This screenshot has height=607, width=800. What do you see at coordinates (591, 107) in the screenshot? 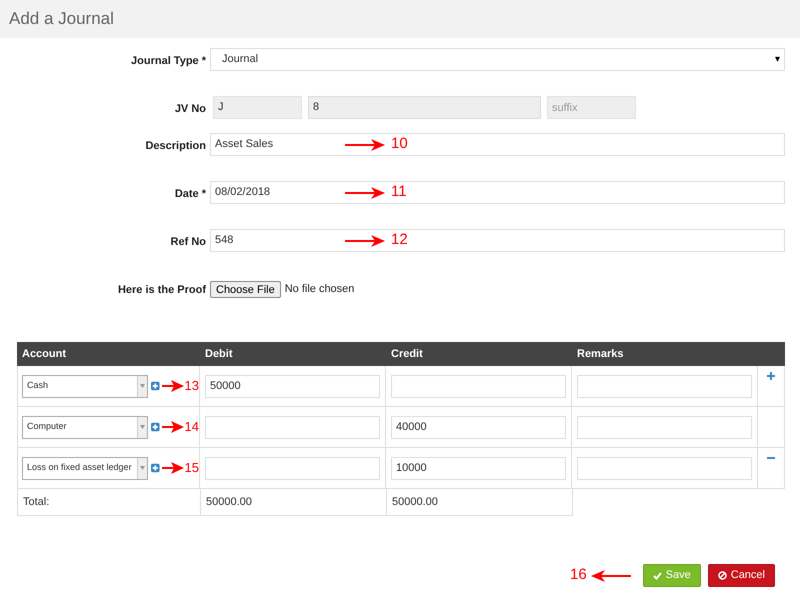
I see `jv-suffix-field: suffix` at bounding box center [591, 107].